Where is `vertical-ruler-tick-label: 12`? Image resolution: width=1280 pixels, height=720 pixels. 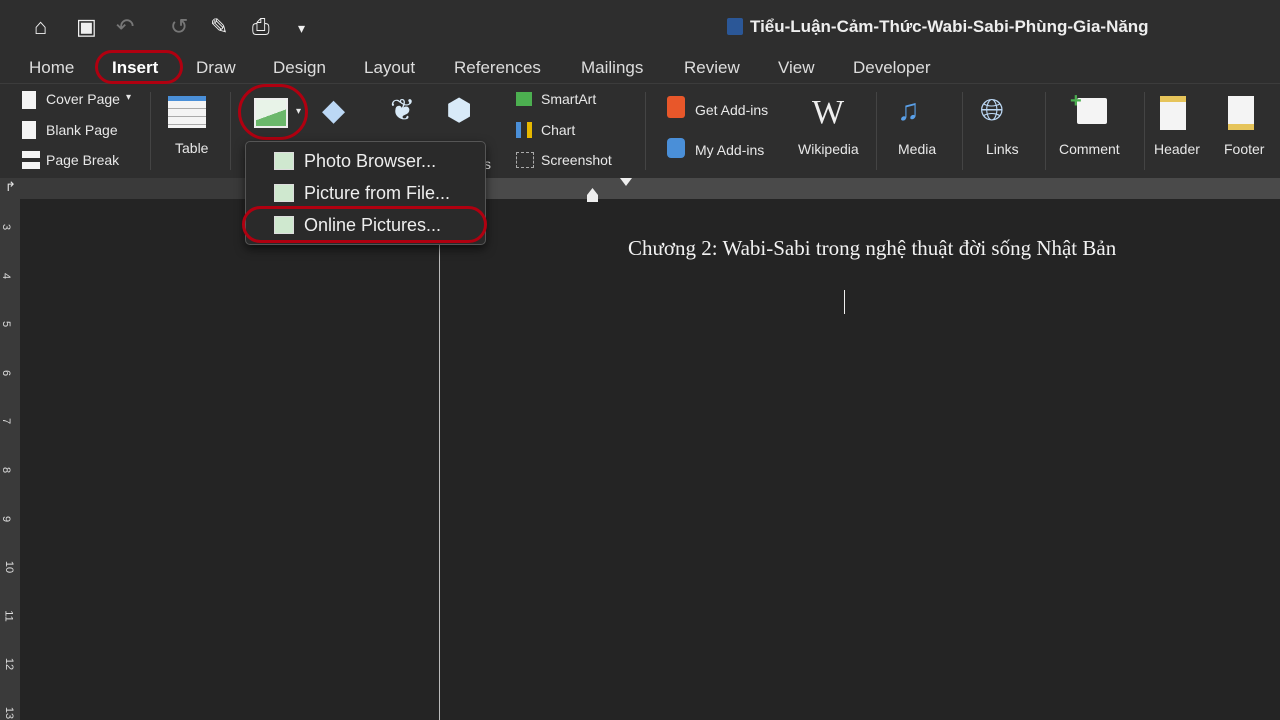
vertical-ruler-tick-label: 12 is located at coordinates (9, 664).